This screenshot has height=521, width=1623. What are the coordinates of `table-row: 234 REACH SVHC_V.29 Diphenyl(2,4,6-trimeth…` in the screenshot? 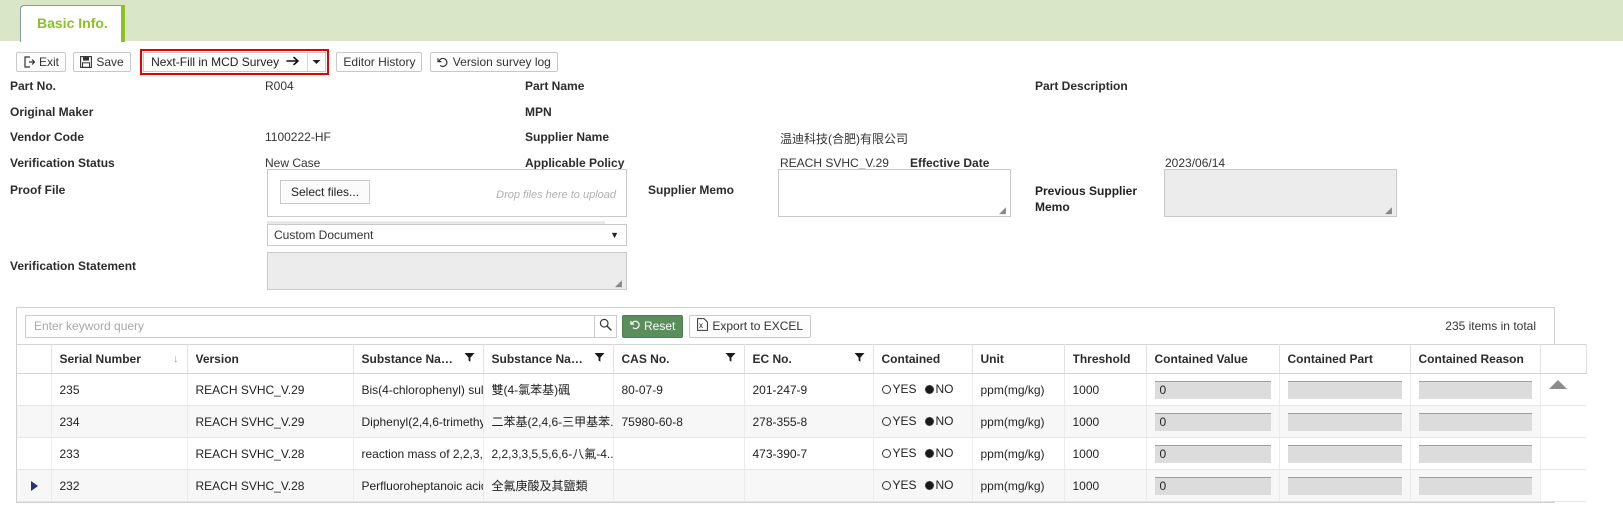 It's located at (801, 421).